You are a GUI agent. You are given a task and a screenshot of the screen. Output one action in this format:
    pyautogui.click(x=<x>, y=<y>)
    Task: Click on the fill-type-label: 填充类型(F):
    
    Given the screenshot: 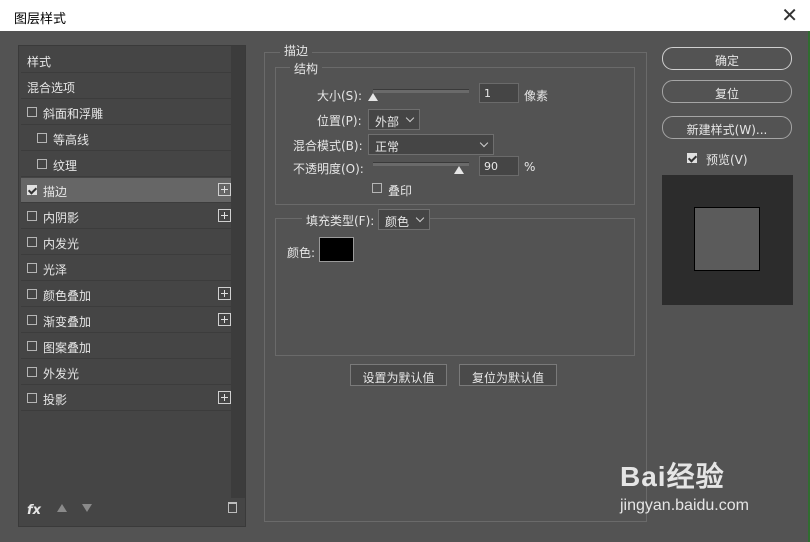 What is the action you would take?
    pyautogui.click(x=340, y=220)
    